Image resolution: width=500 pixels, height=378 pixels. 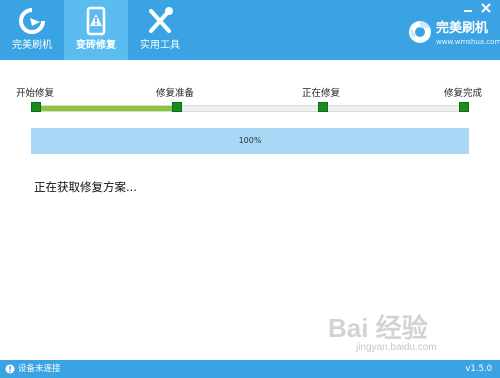 What do you see at coordinates (160, 45) in the screenshot?
I see `tab-label: 实用工具` at bounding box center [160, 45].